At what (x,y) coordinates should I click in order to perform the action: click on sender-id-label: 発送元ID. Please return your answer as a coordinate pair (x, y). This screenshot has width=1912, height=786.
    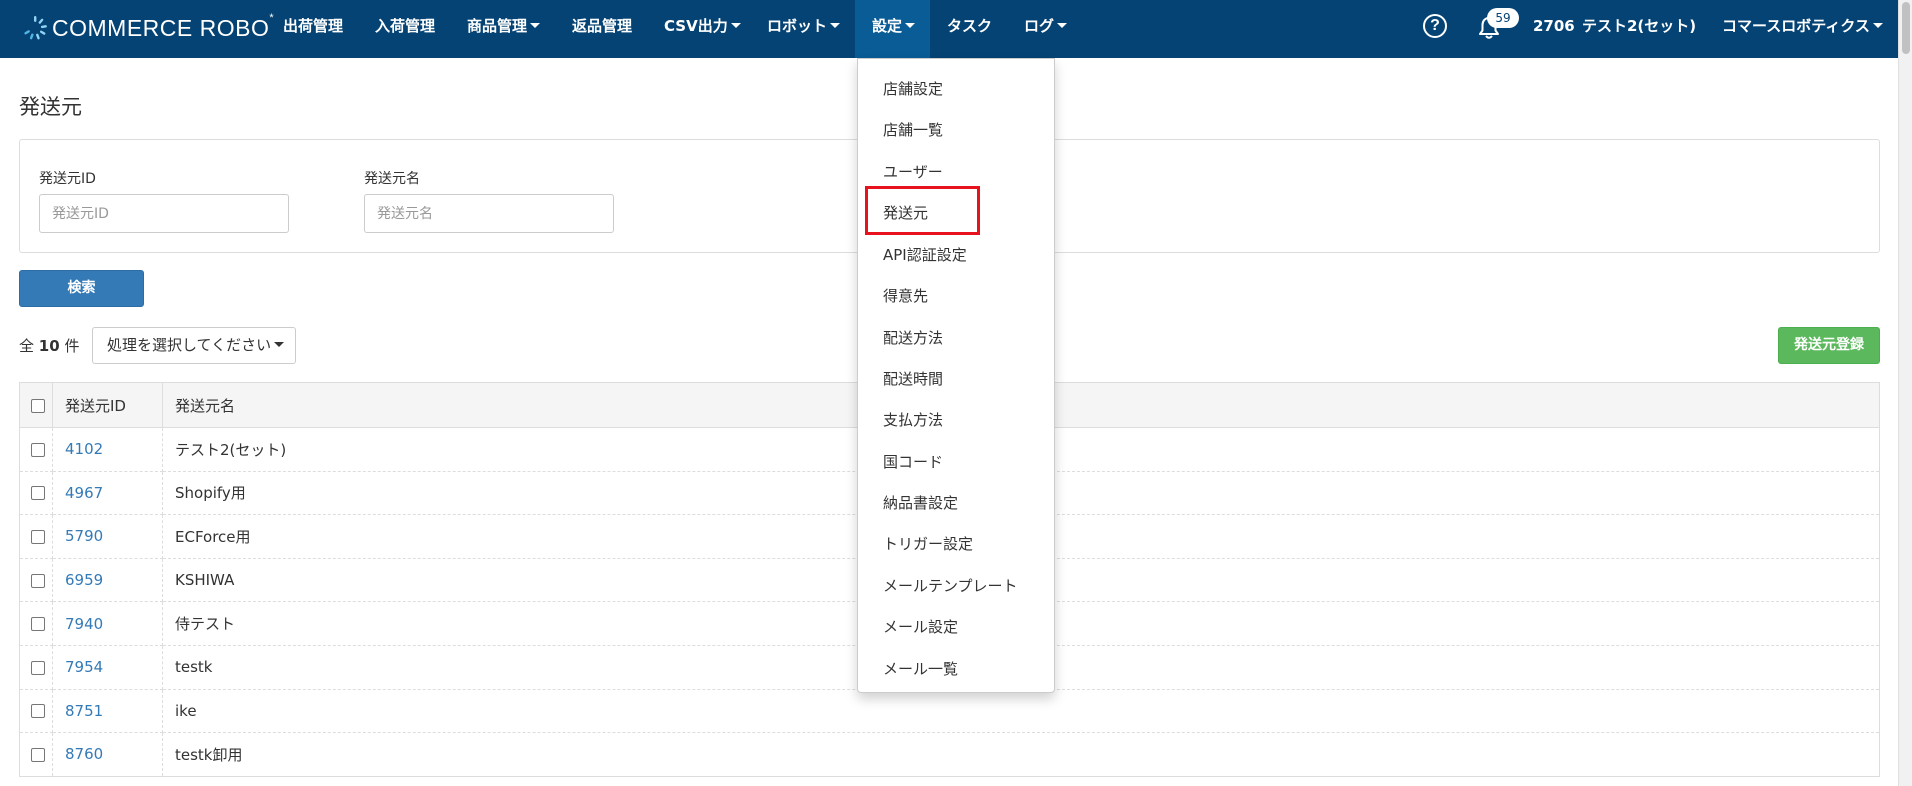
    Looking at the image, I should click on (67, 179).